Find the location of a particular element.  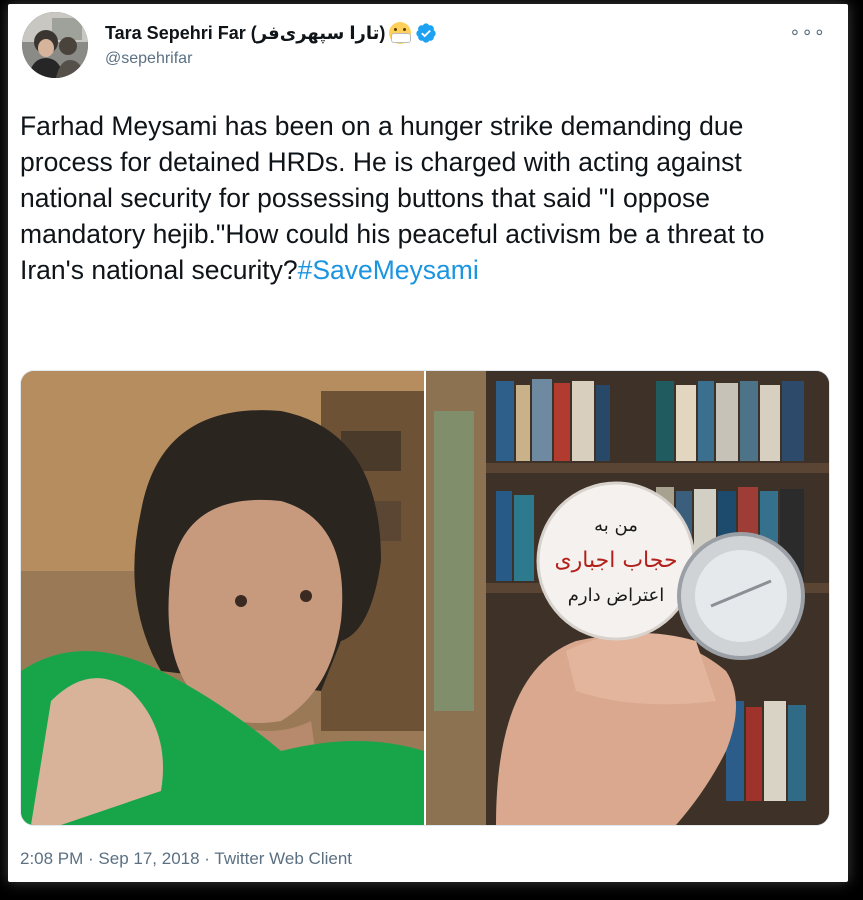

tweet-time: 2:08 PM is located at coordinates (51, 858).